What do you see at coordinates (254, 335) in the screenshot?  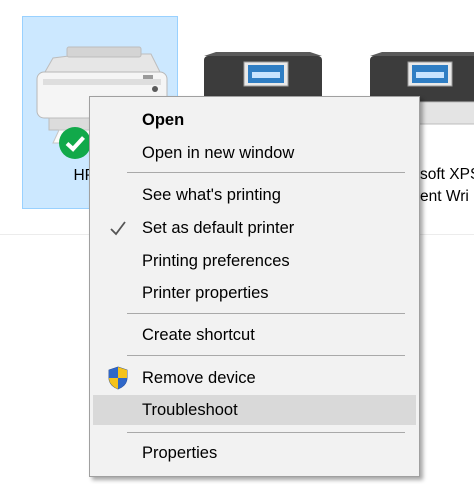 I see `menu-item-create-shortcut: Create shortcut` at bounding box center [254, 335].